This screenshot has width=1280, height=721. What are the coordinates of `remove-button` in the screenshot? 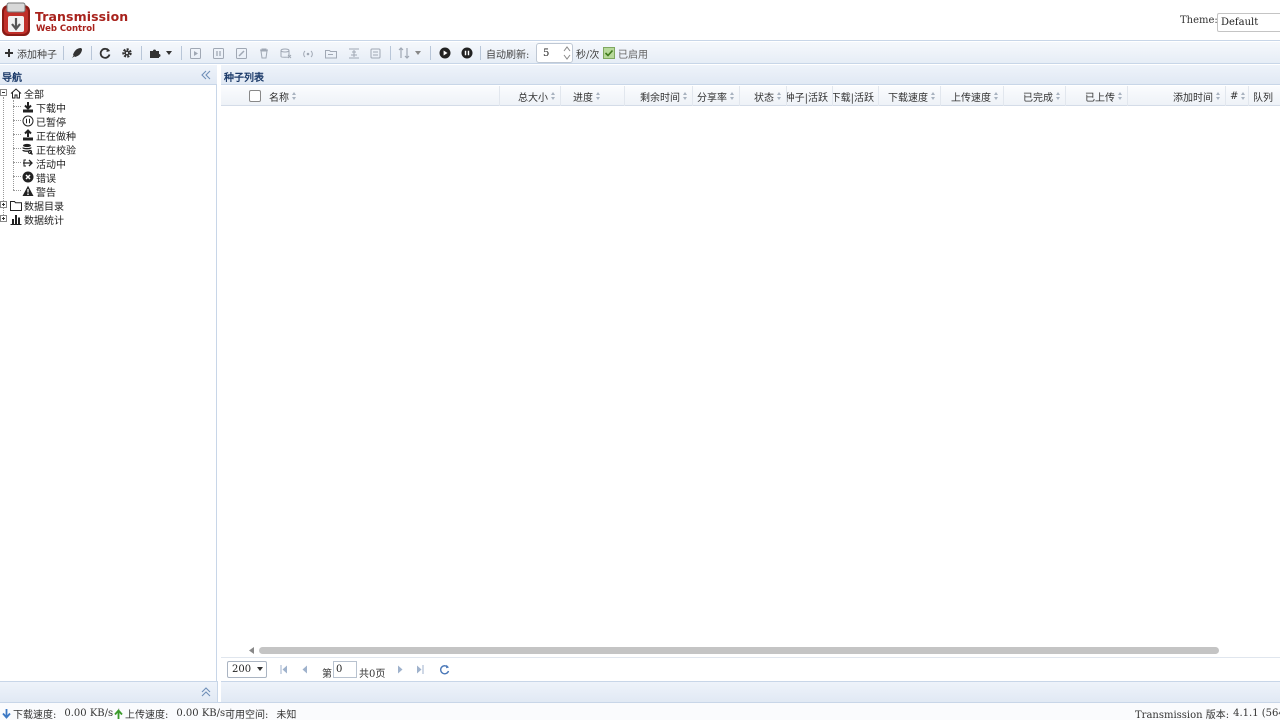 It's located at (264, 53).